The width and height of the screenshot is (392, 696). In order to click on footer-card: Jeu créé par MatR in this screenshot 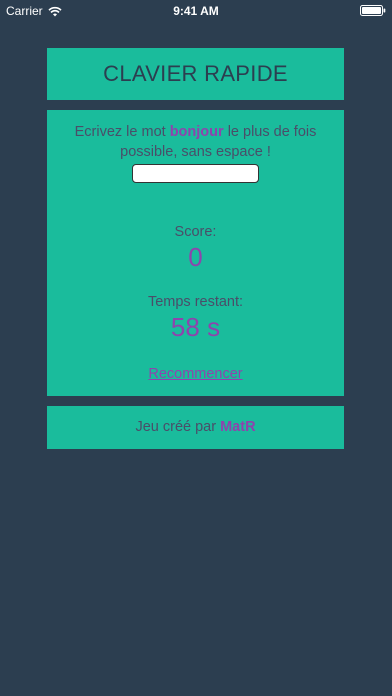, I will do `click(195, 427)`.